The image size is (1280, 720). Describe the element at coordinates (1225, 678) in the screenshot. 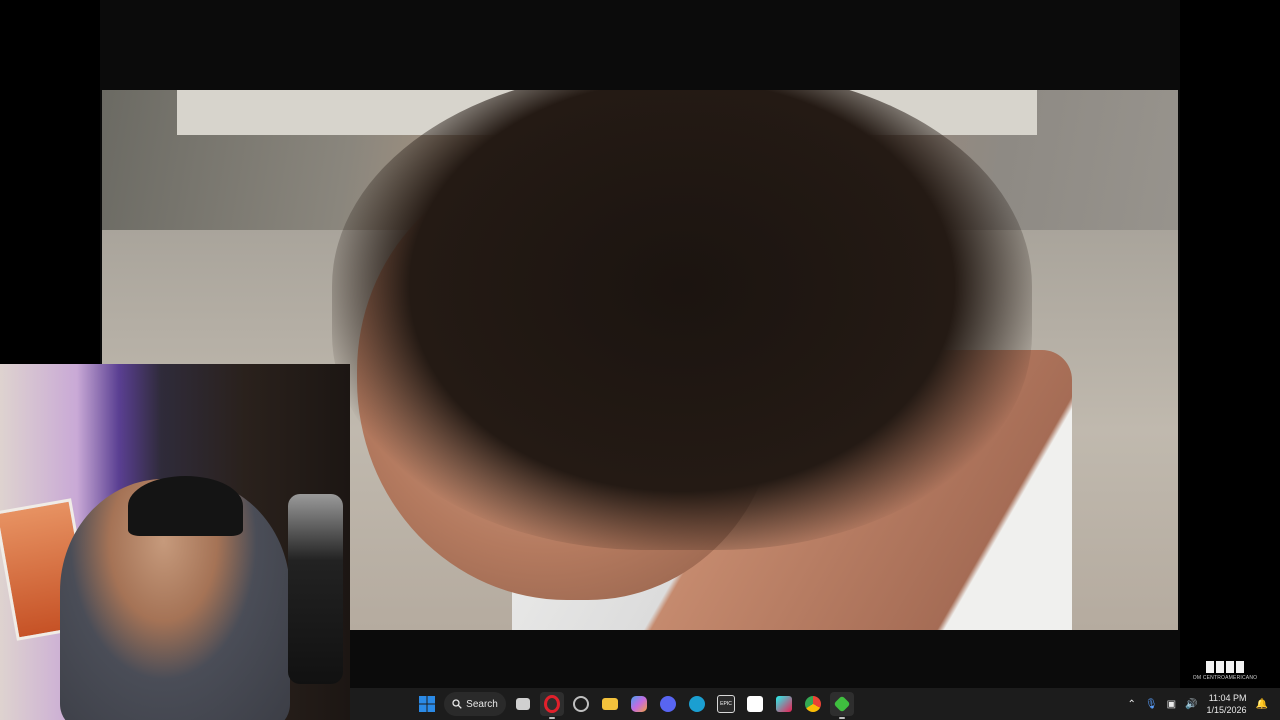

I see `watermark-text: OM CENTROAMERICANO` at that location.